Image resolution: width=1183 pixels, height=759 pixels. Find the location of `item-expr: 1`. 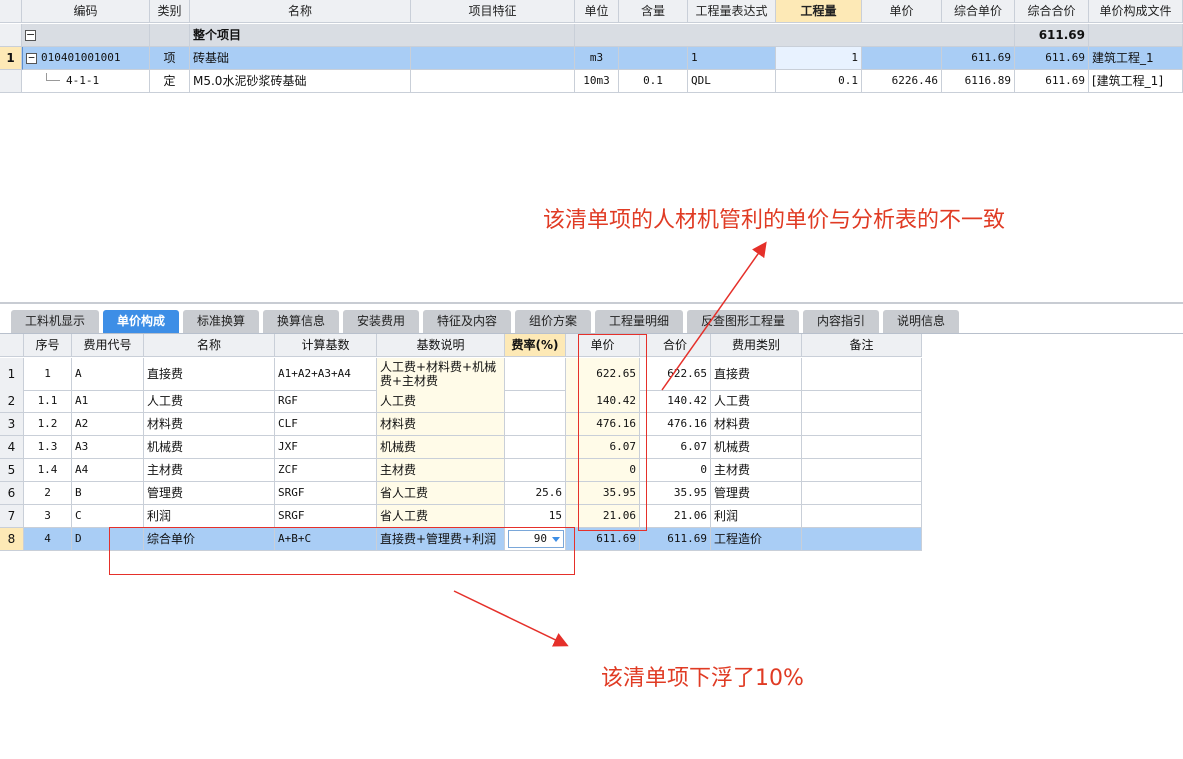

item-expr: 1 is located at coordinates (732, 58).